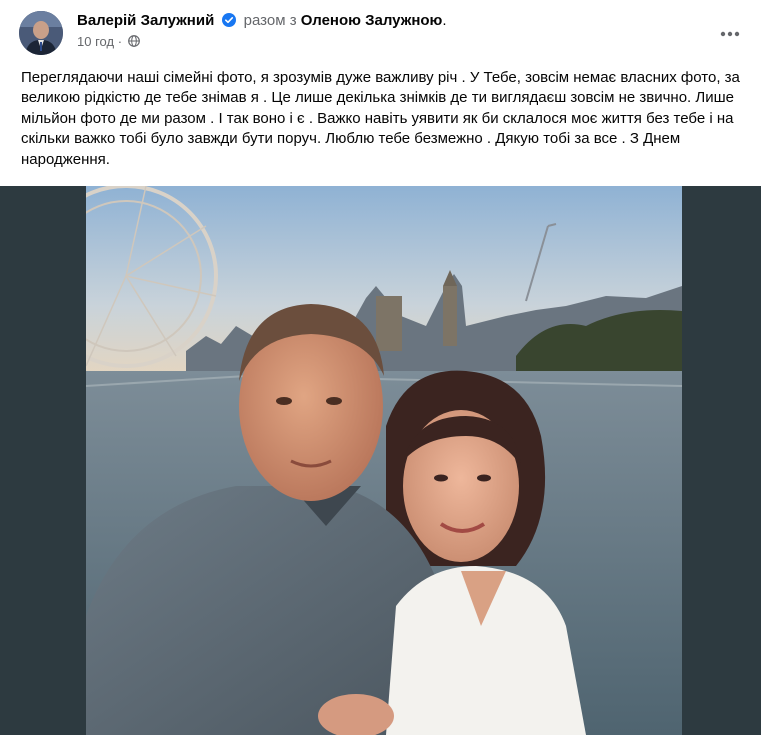 The height and width of the screenshot is (735, 761). What do you see at coordinates (270, 20) in the screenshot?
I see `with-label: разом з` at bounding box center [270, 20].